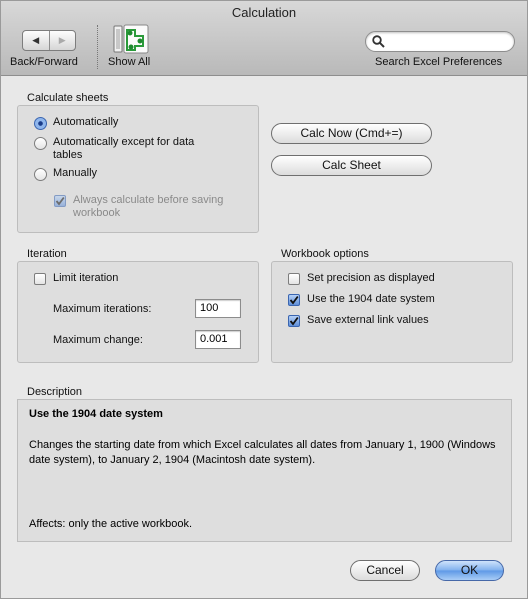 The height and width of the screenshot is (599, 528). What do you see at coordinates (218, 339) in the screenshot?
I see `max-change-field: 0.001` at bounding box center [218, 339].